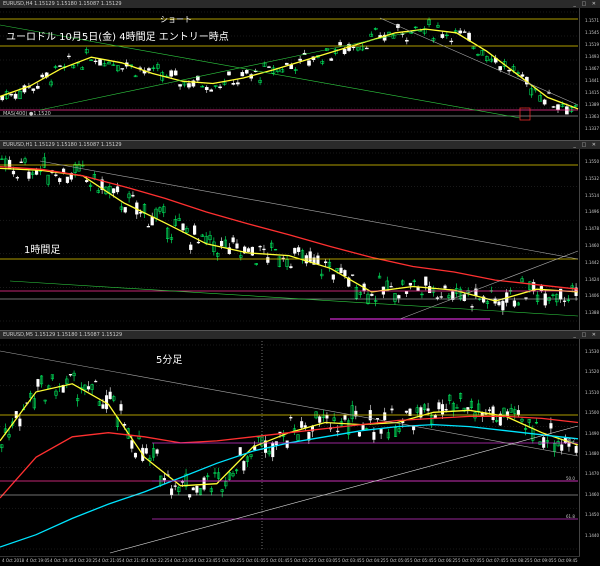 Image resolution: width=600 pixels, height=566 pixels. What do you see at coordinates (592, 262) in the screenshot?
I see `price-tick-label: 1.1442` at bounding box center [592, 262].